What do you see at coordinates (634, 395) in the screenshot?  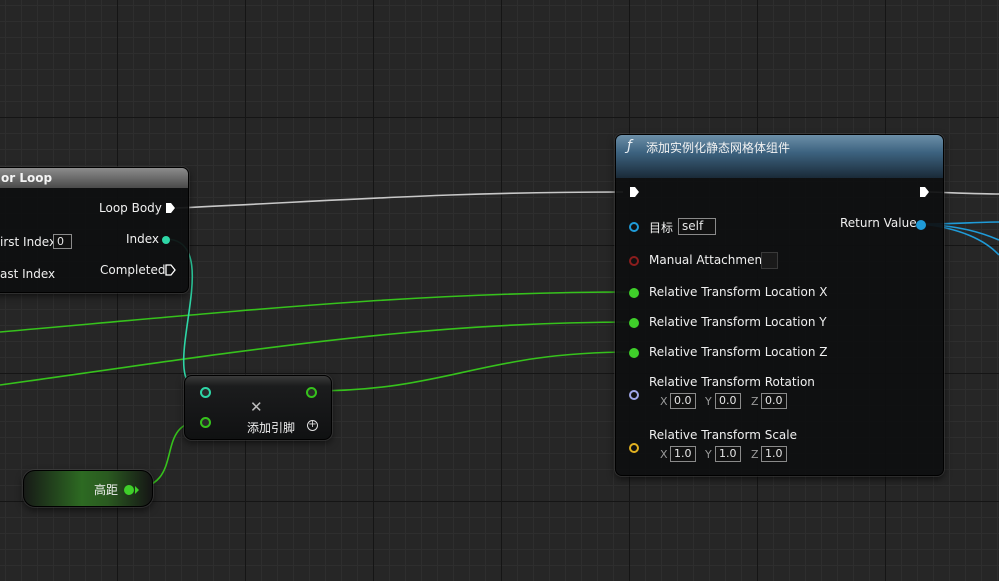 I see `rotation-pin` at bounding box center [634, 395].